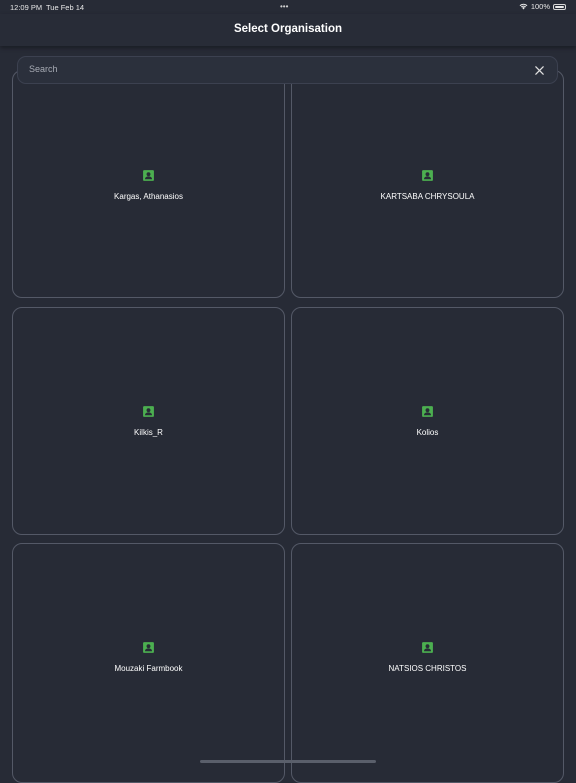  What do you see at coordinates (269, 69) in the screenshot?
I see `search-input` at bounding box center [269, 69].